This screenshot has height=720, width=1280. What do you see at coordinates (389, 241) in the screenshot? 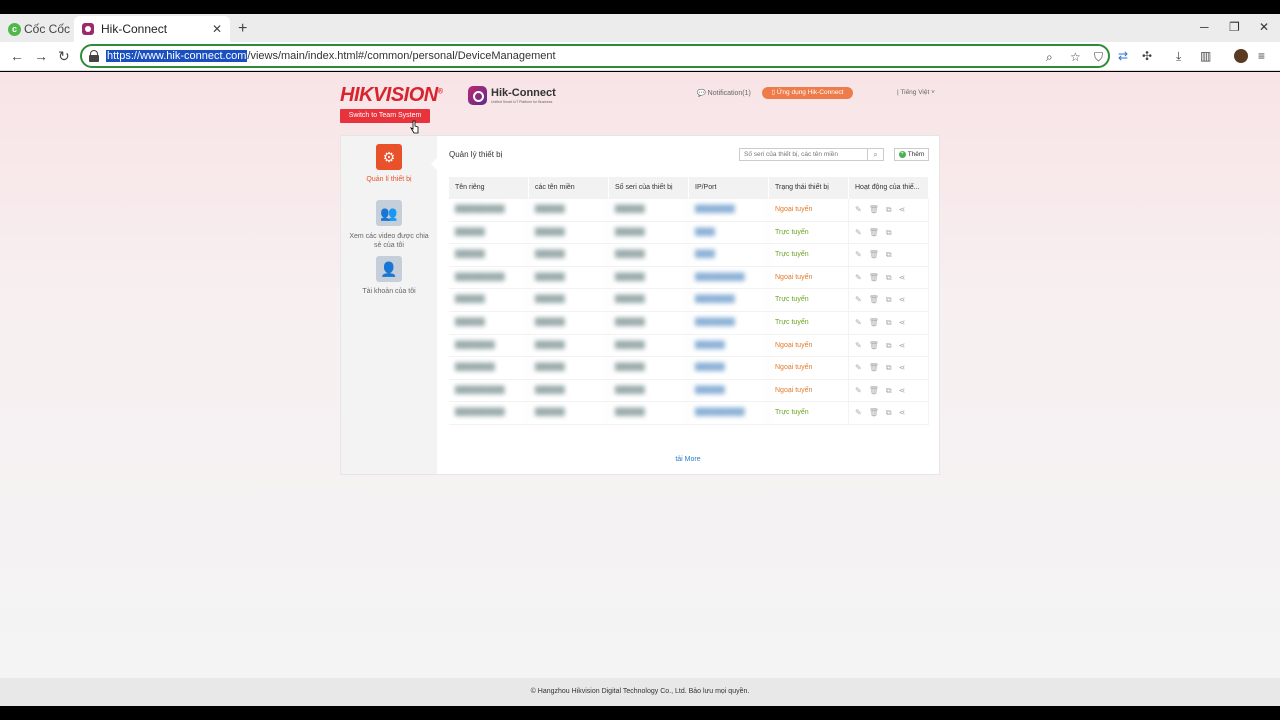
I see `sidebar-item-label: Xem các video được chia sẻ của tôi` at bounding box center [389, 241].